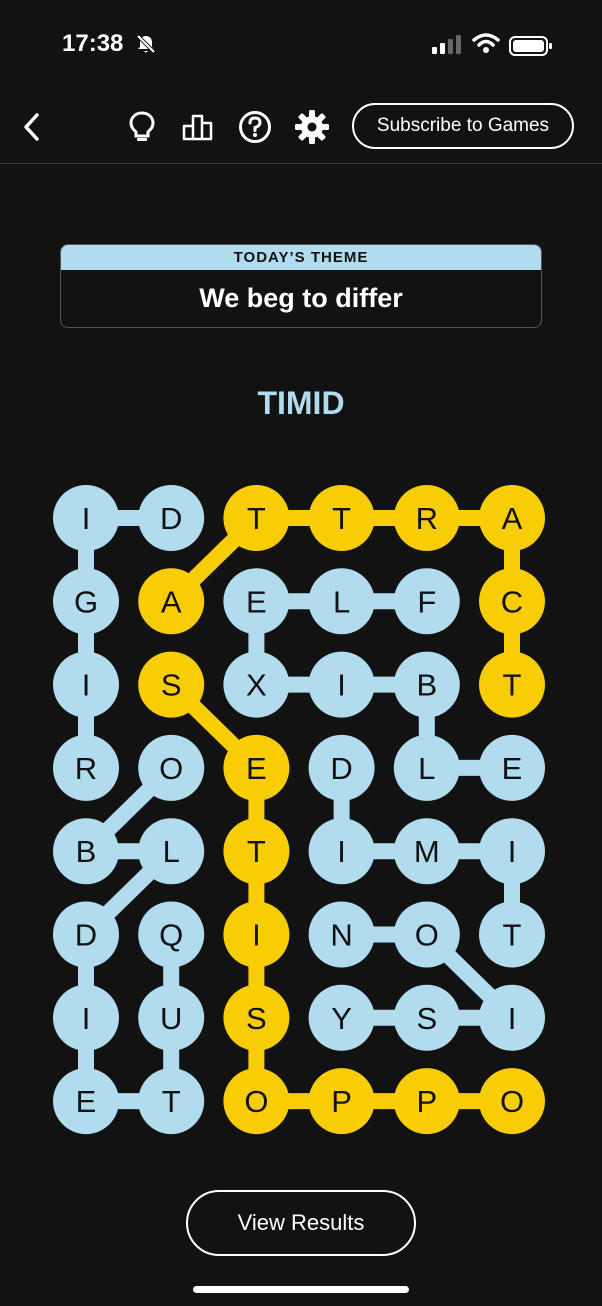  I want to click on letter-text: Q, so click(171, 935).